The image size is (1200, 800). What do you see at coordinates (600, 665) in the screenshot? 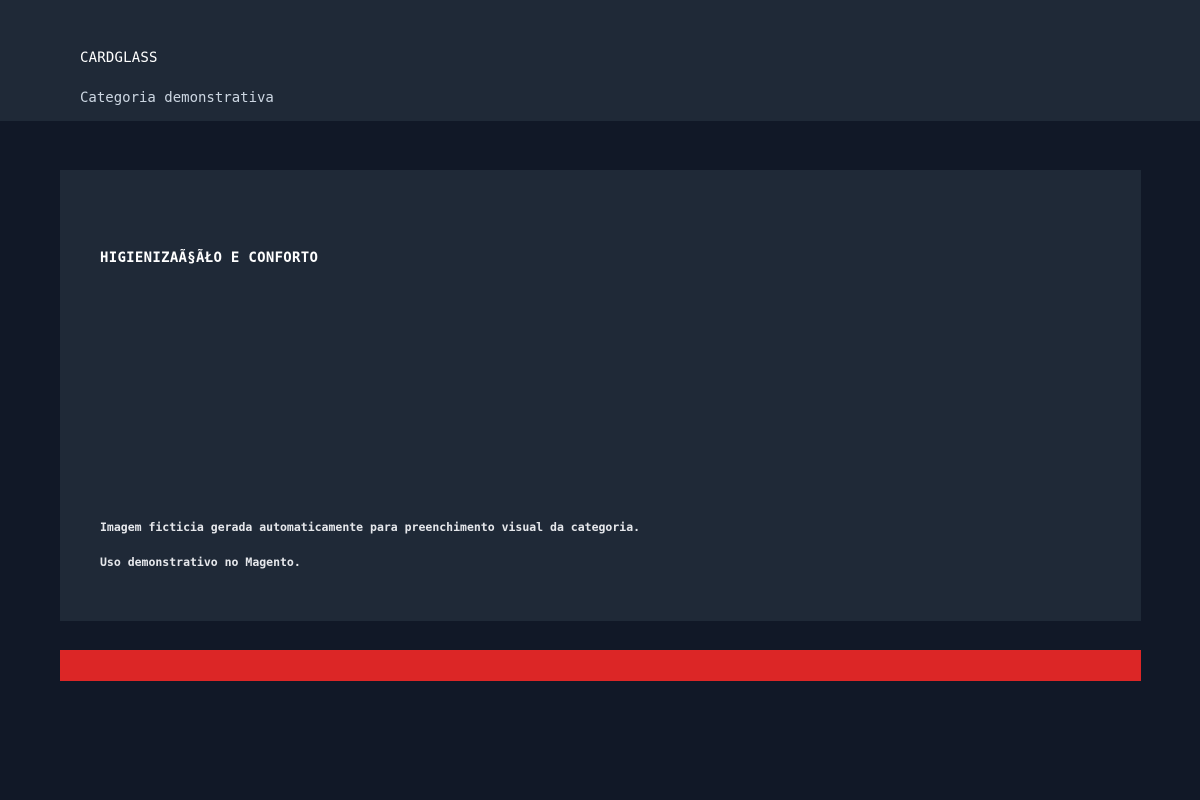
I see `accent-bar` at bounding box center [600, 665].